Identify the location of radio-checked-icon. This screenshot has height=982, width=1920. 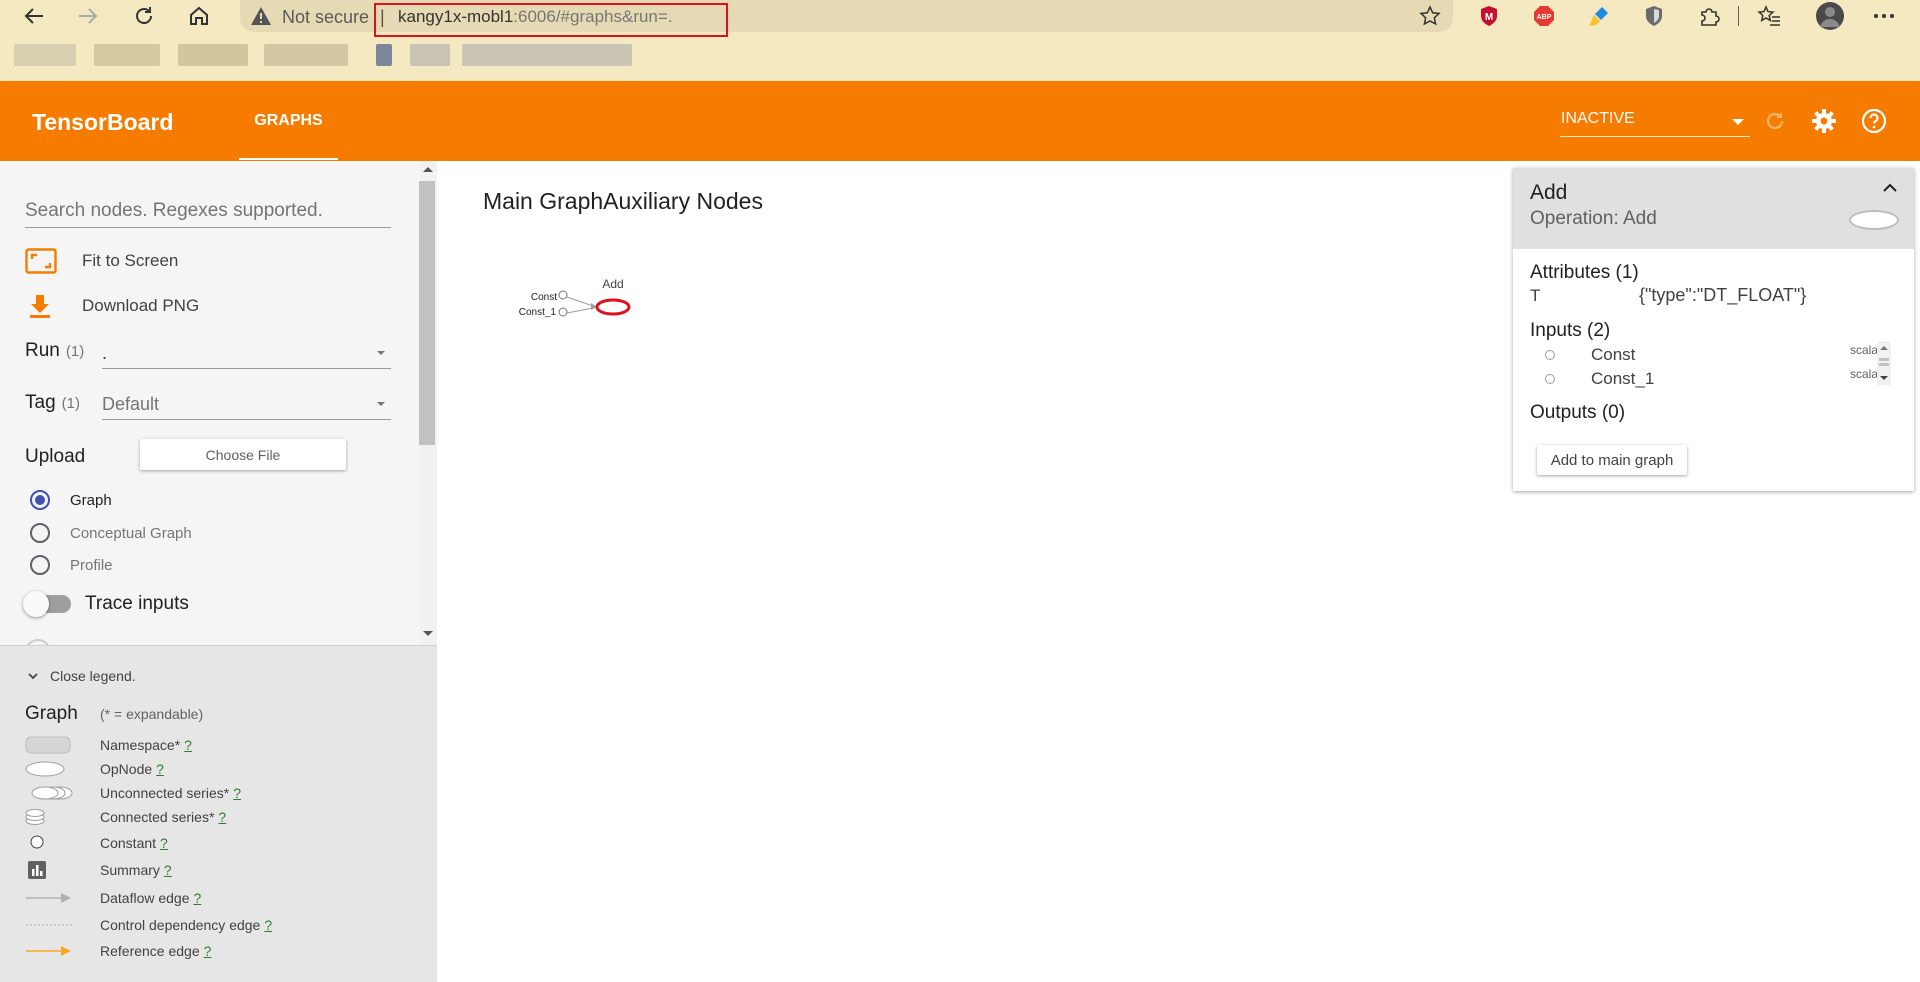
(40, 500).